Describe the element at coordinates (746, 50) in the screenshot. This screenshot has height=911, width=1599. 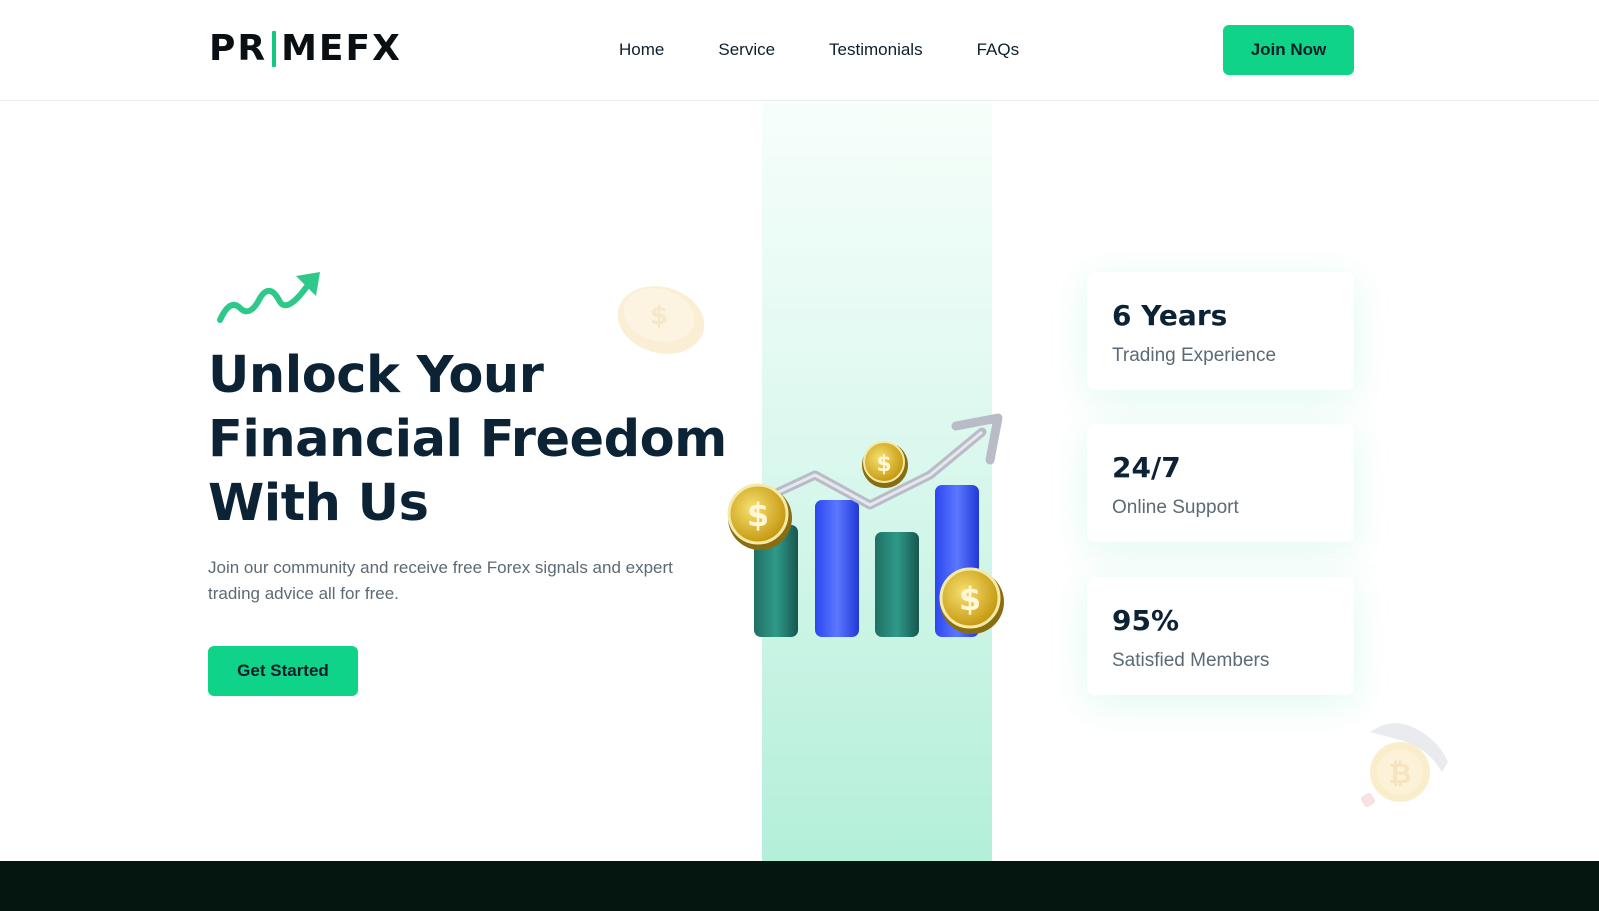
I see `nav-service: Service` at that location.